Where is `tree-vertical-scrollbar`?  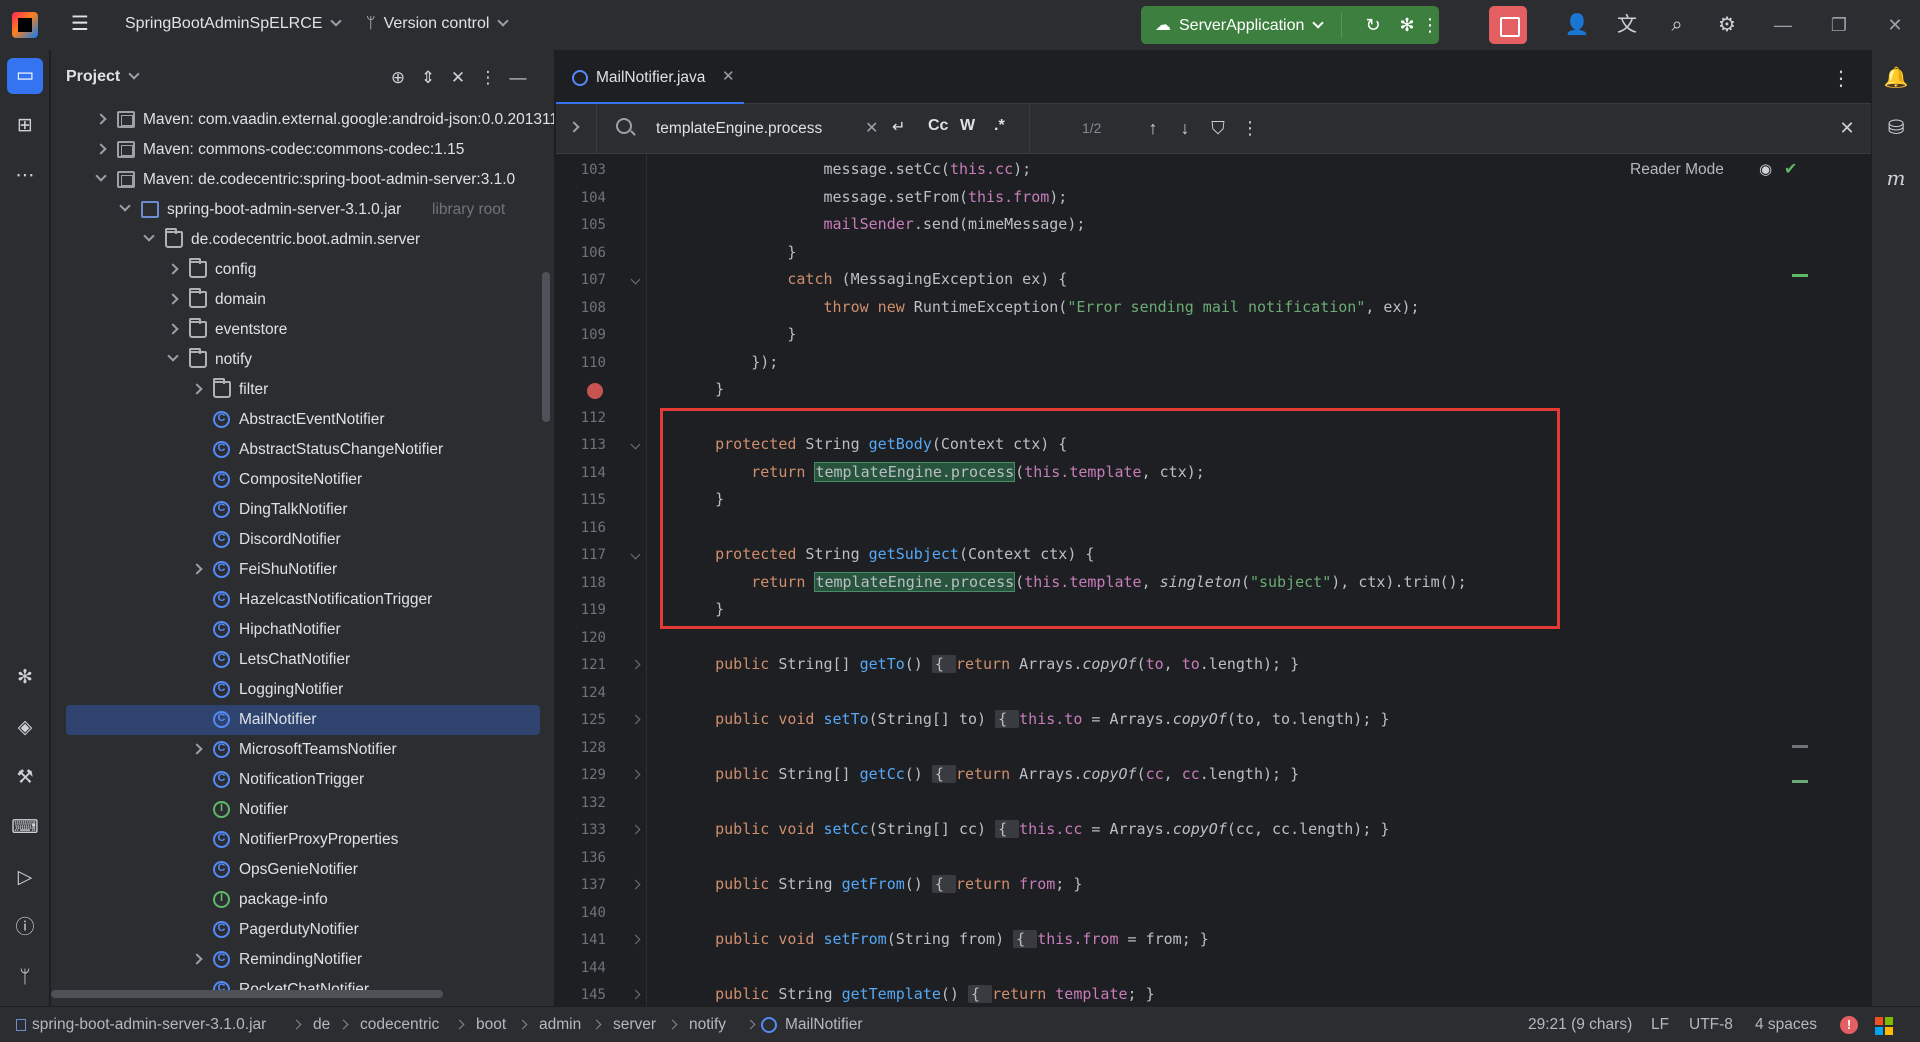 tree-vertical-scrollbar is located at coordinates (546, 347).